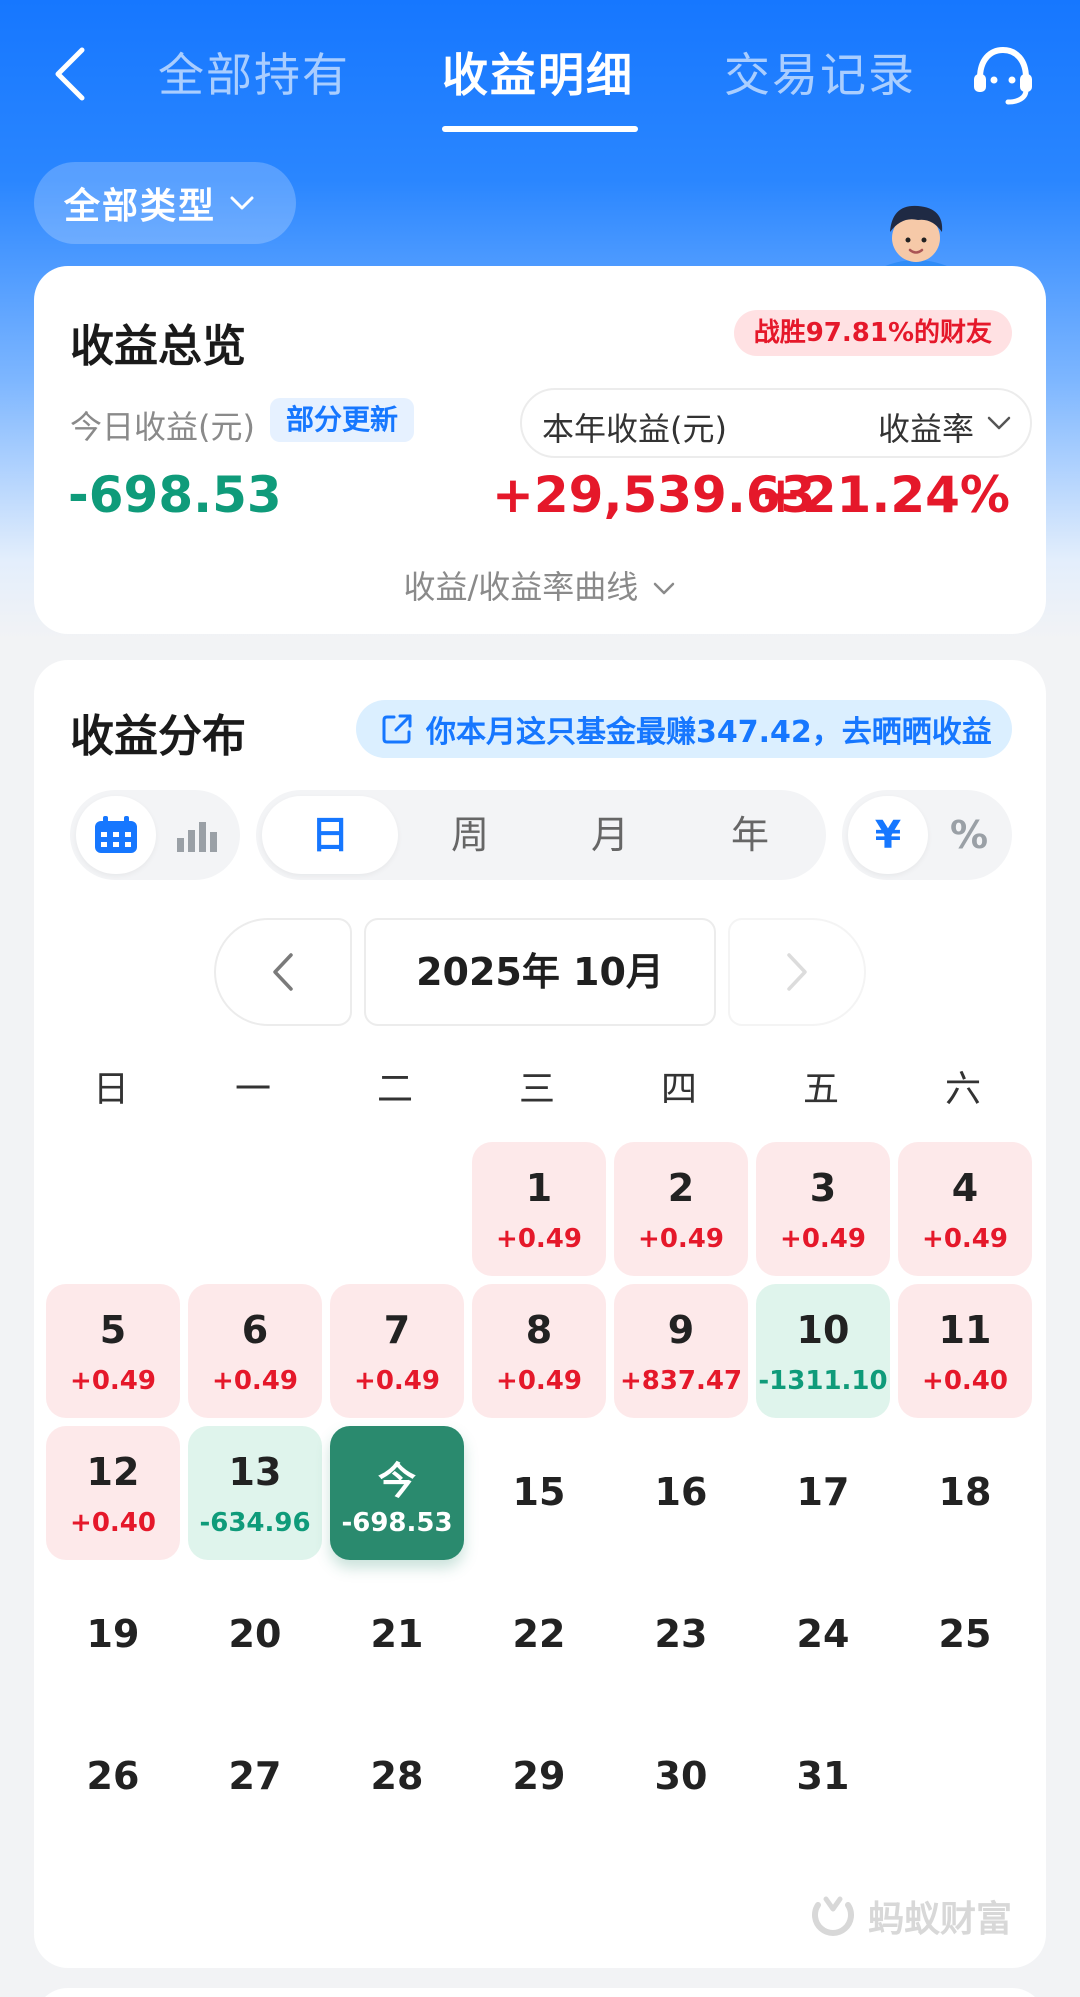 The height and width of the screenshot is (1997, 1080). Describe the element at coordinates (750, 835) in the screenshot. I see `period-tab-year: 年` at that location.